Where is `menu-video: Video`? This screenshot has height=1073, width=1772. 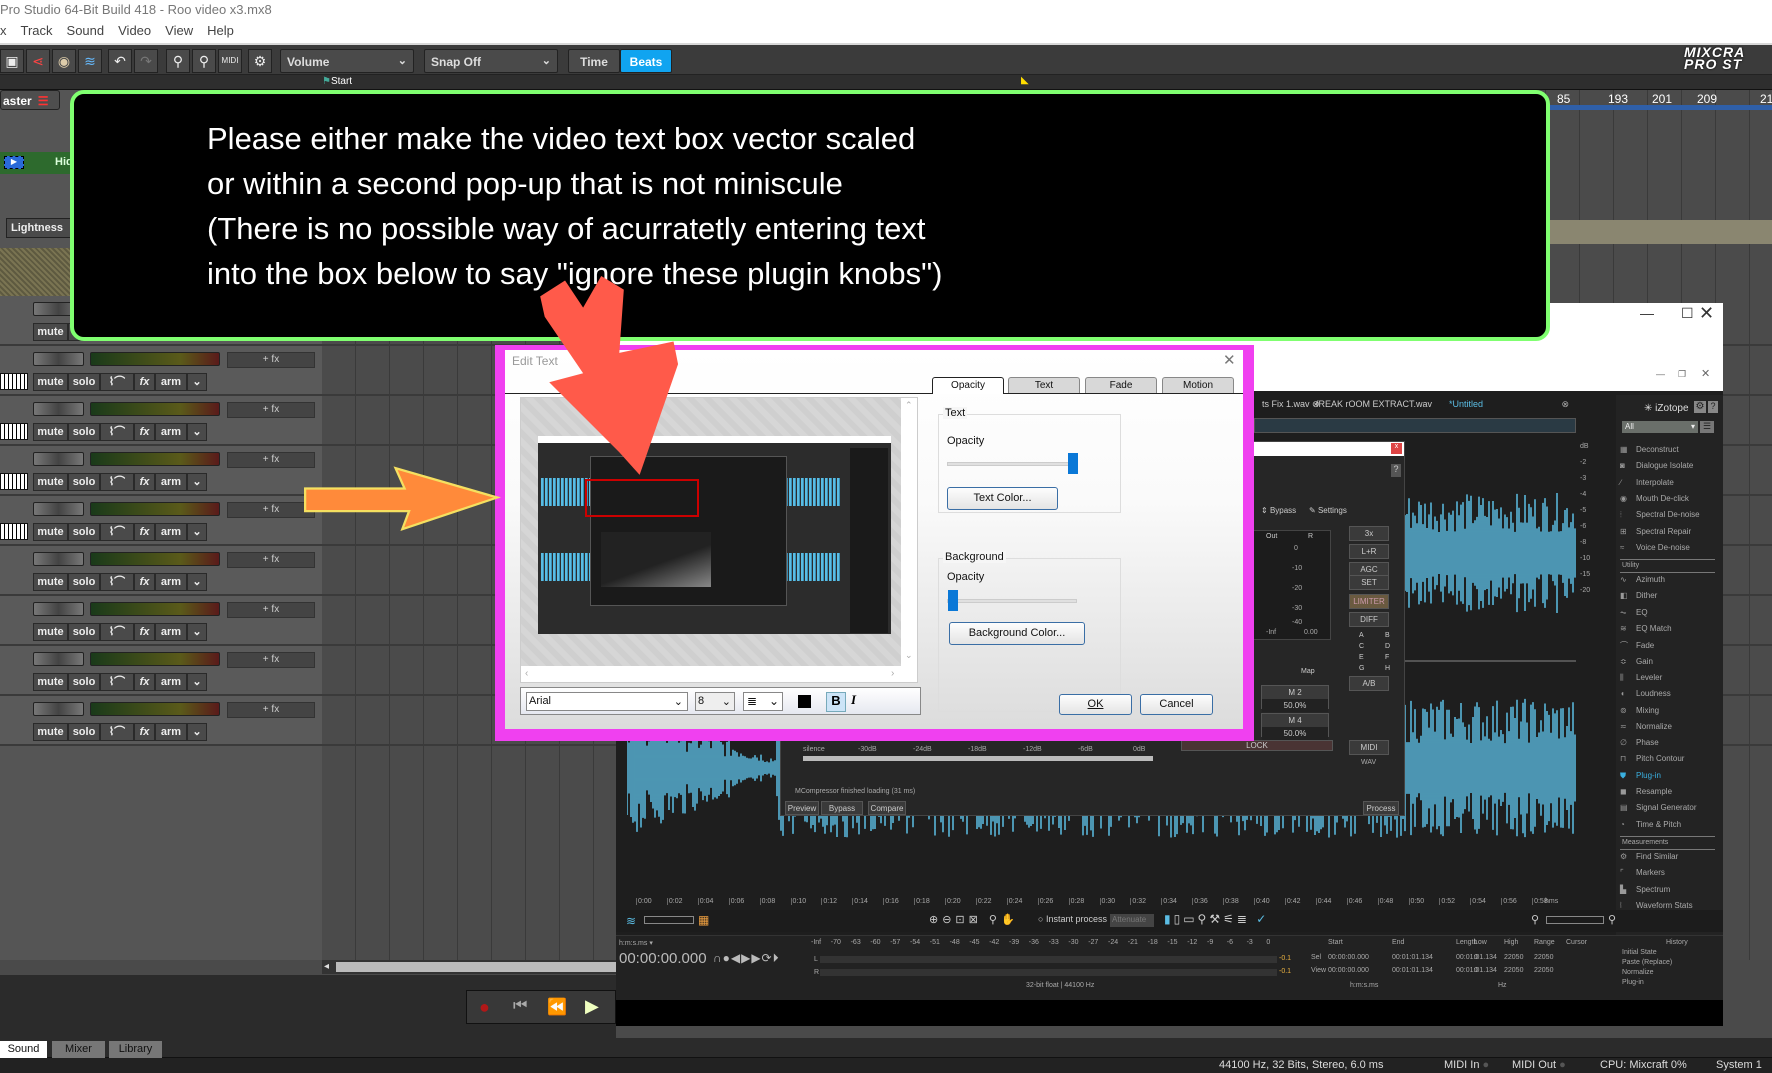
menu-video: Video is located at coordinates (134, 33).